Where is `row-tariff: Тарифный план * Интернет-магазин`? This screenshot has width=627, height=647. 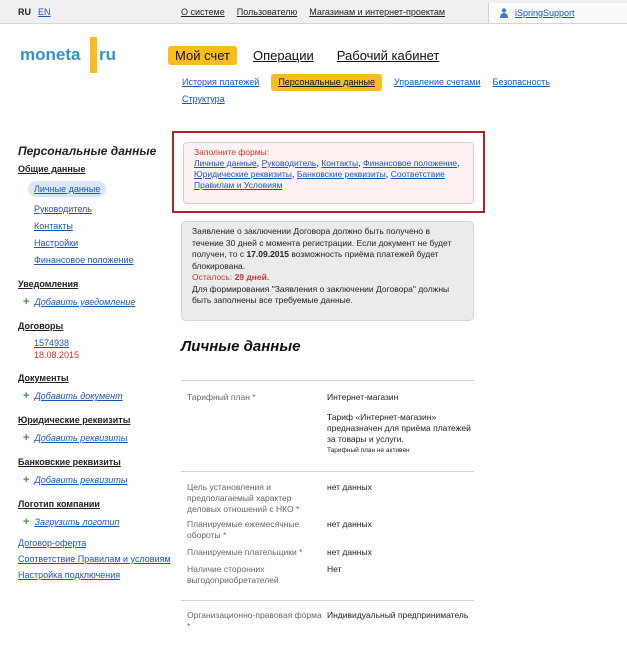 row-tariff: Тарифный план * Интернет-магазин is located at coordinates (327, 397).